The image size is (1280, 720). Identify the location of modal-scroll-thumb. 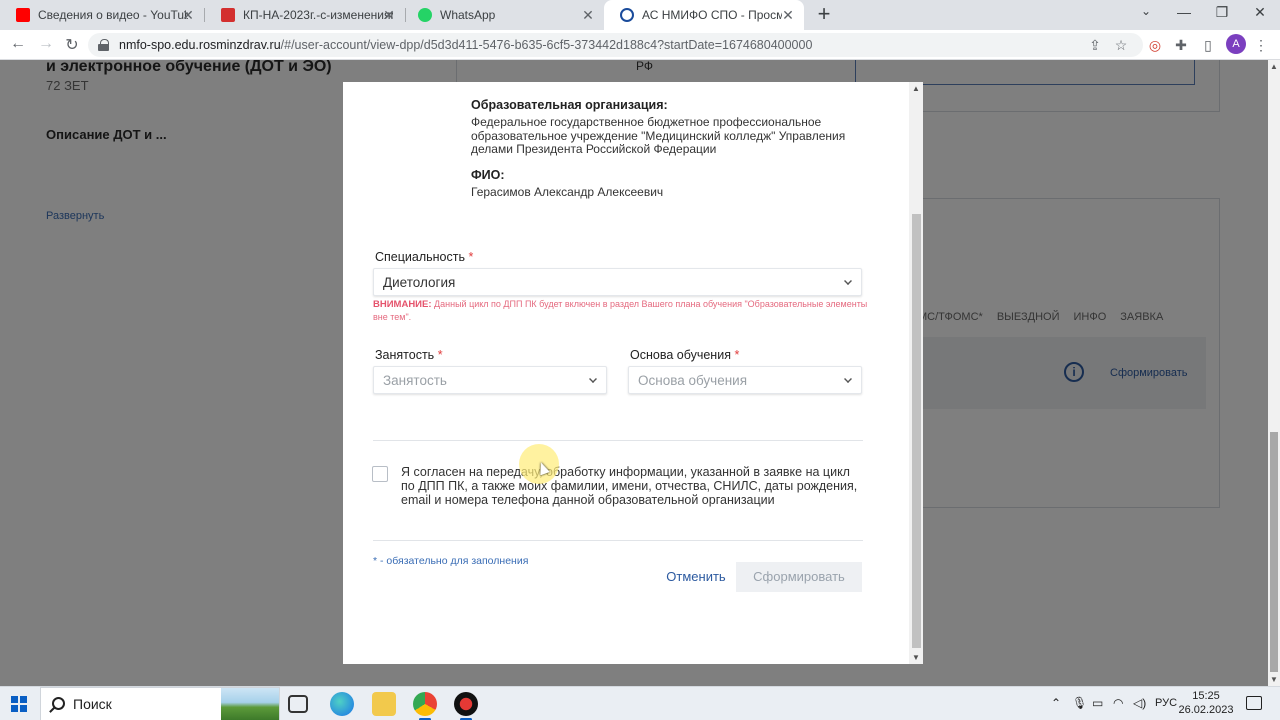
(916, 431).